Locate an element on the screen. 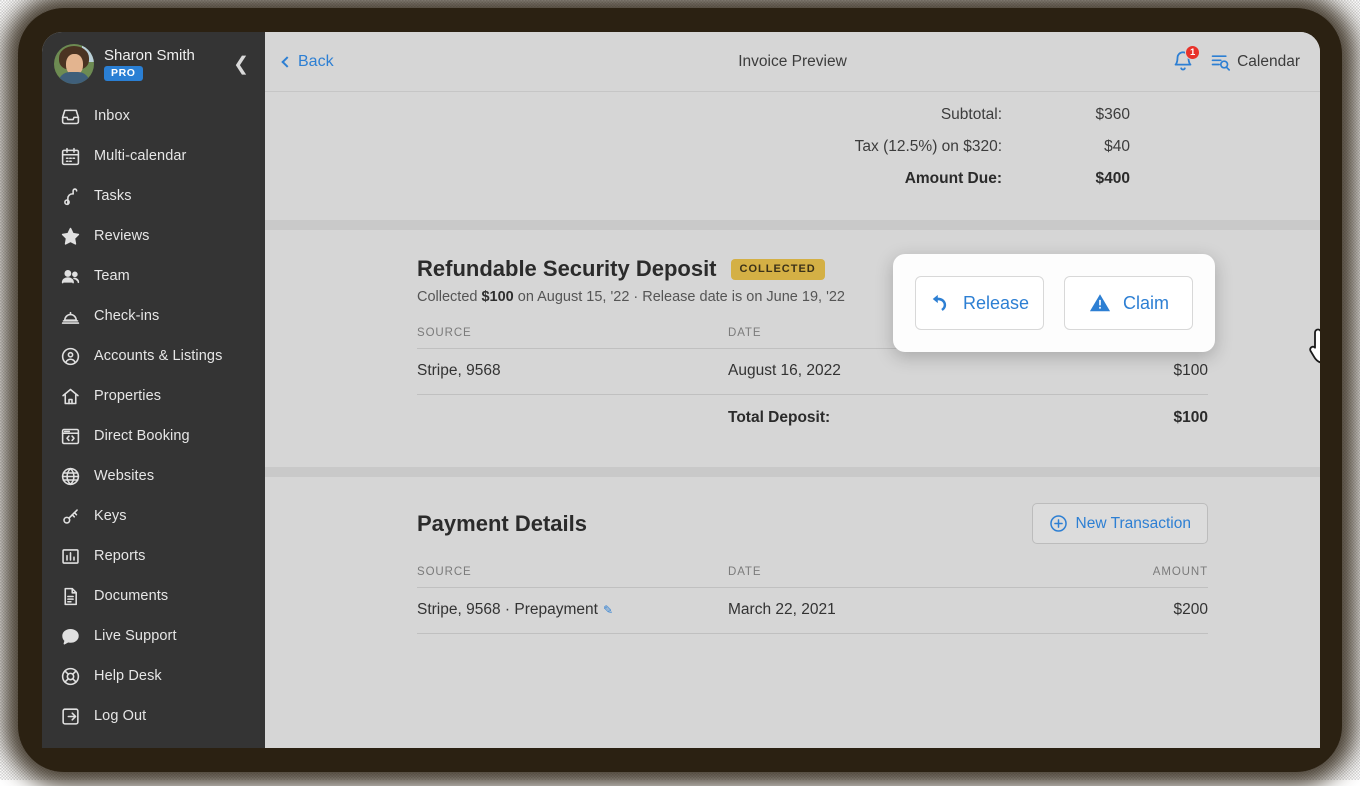 The width and height of the screenshot is (1360, 786). deposit-subtitle-amount: $100 is located at coordinates (497, 297).